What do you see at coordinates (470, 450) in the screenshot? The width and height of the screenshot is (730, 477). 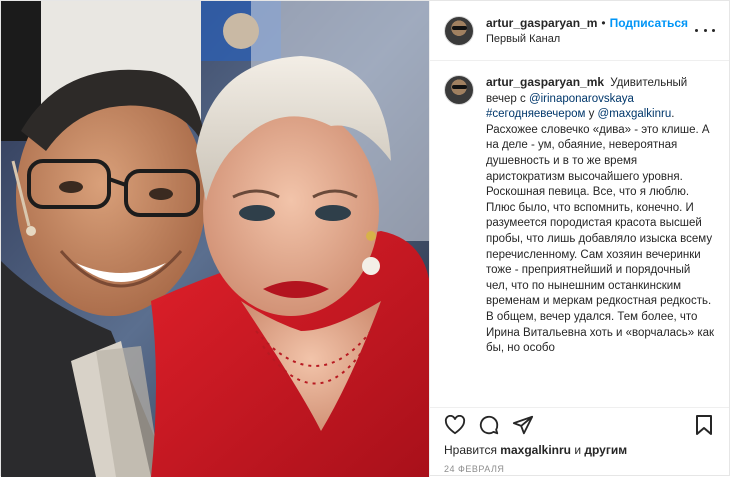 I see `likes-prefix: Нравится` at bounding box center [470, 450].